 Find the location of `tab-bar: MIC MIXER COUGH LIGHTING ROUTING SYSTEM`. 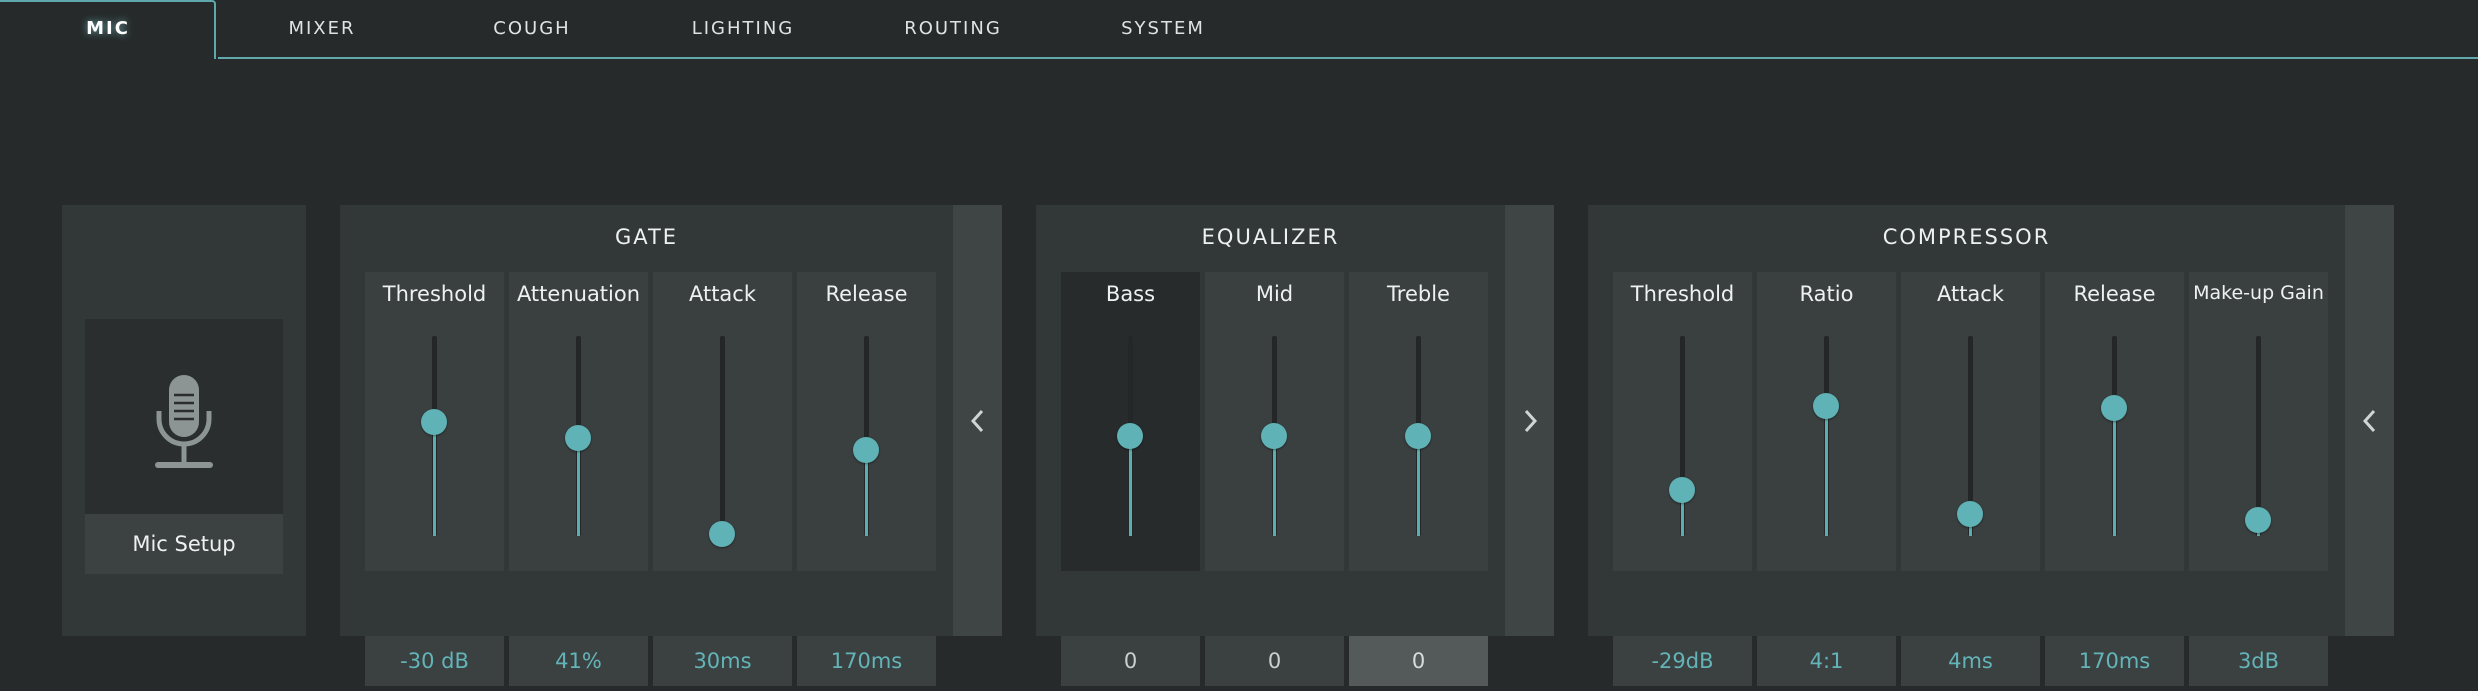

tab-bar: MIC MIXER COUGH LIGHTING ROUTING SYSTEM is located at coordinates (1239, 30).